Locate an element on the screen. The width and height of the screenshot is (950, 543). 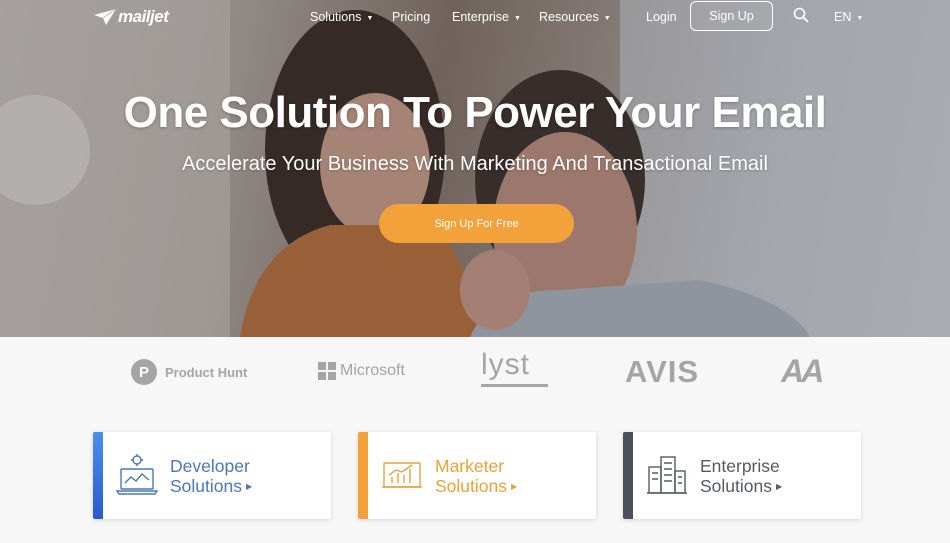
enterprise-solutions-card: Enterprise Solutions ▶ is located at coordinates (742, 475).